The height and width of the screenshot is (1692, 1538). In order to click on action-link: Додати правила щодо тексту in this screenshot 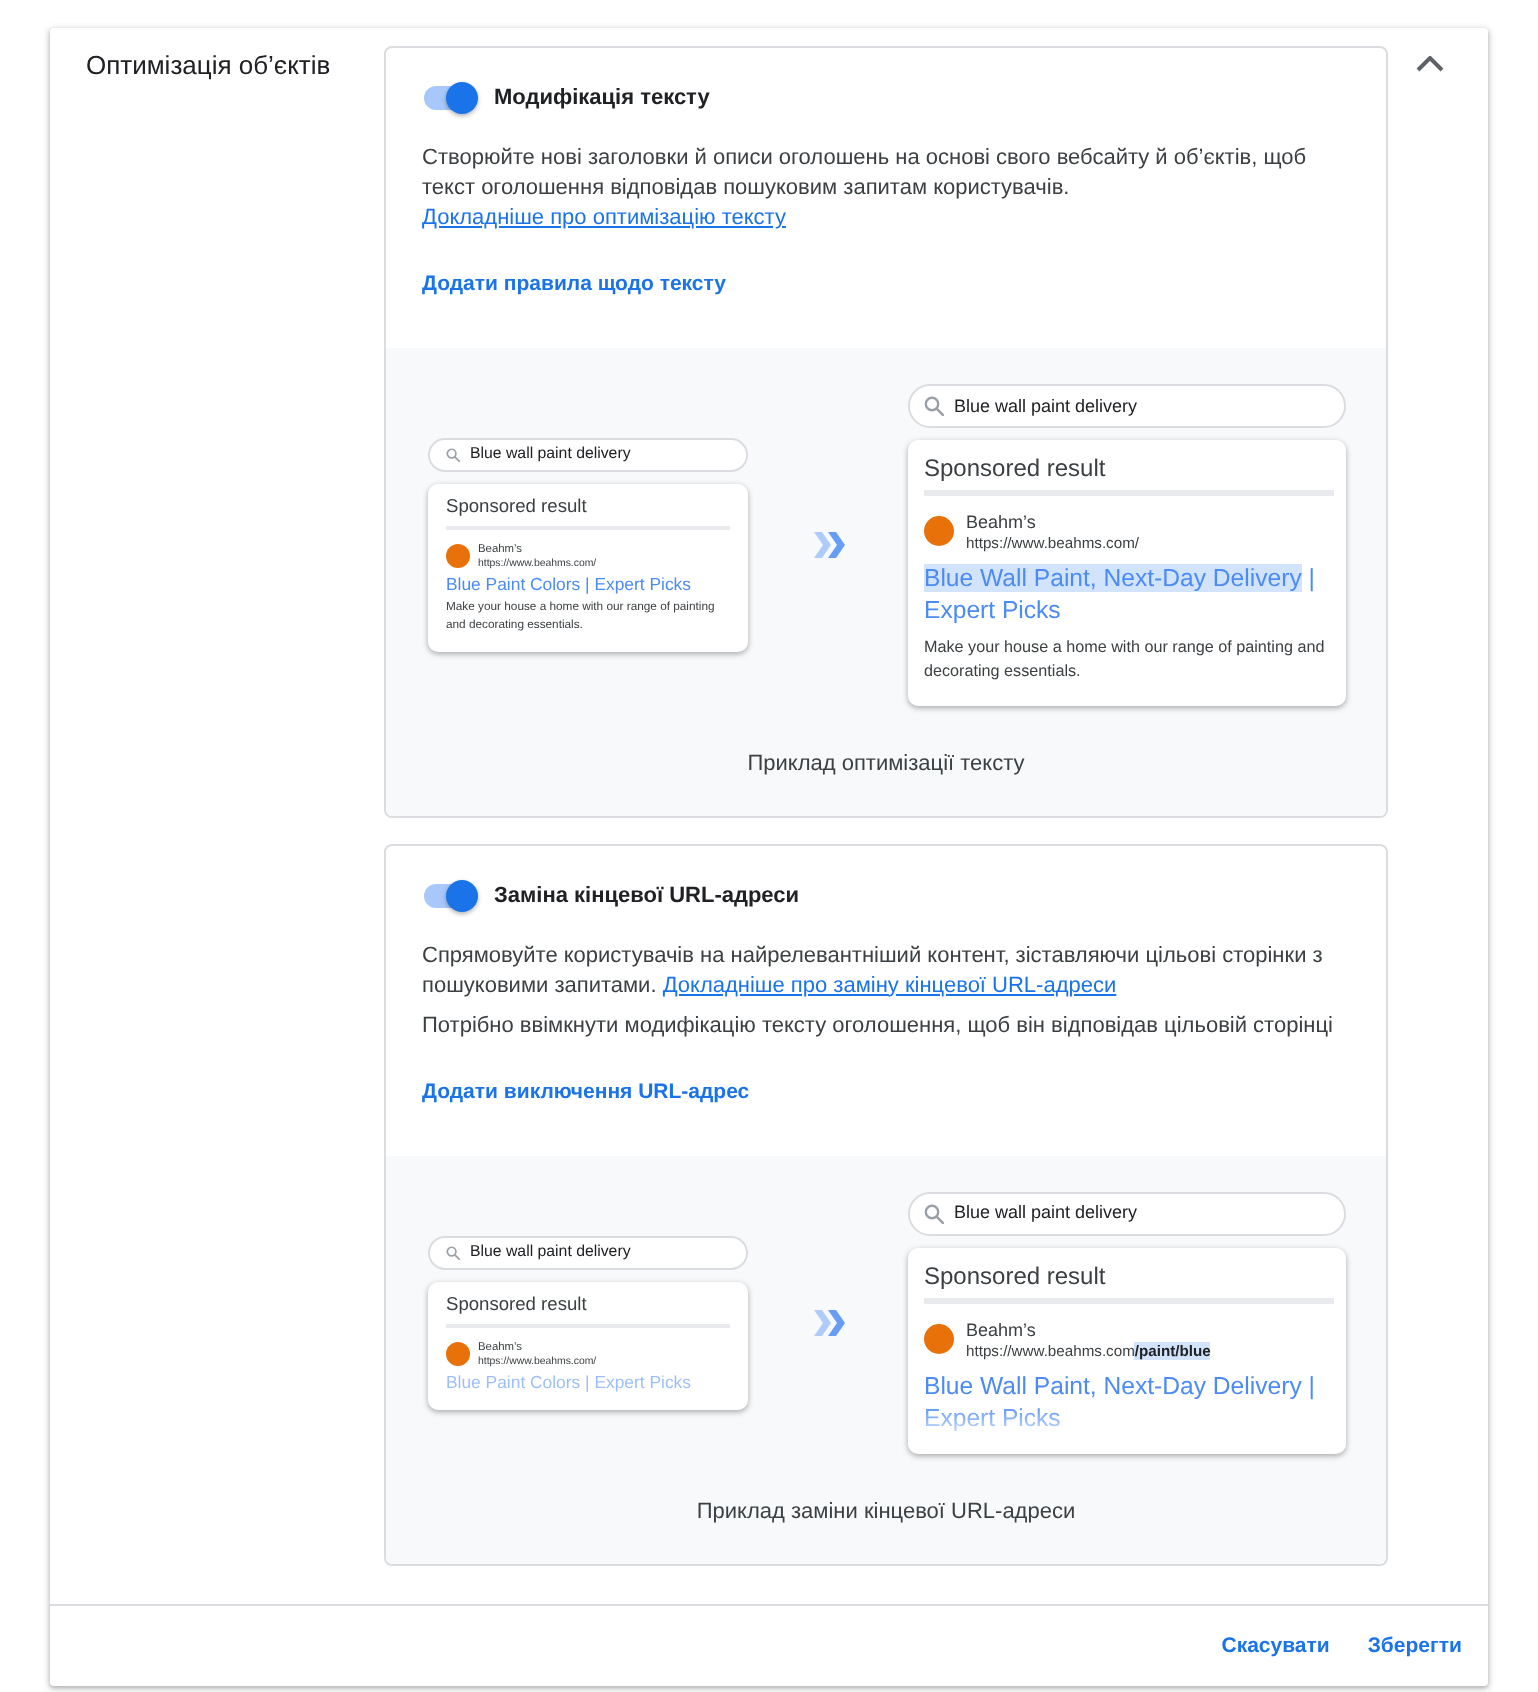, I will do `click(574, 284)`.